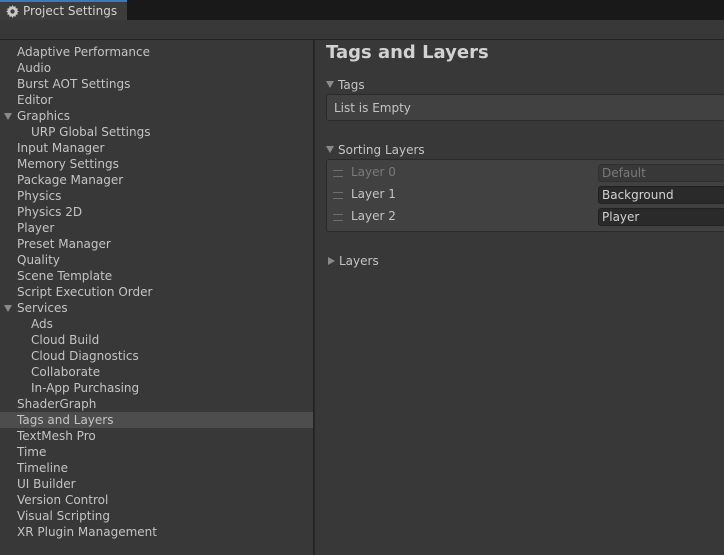 Image resolution: width=724 pixels, height=555 pixels. Describe the element at coordinates (373, 194) in the screenshot. I see `layer-name: Layer 1` at that location.